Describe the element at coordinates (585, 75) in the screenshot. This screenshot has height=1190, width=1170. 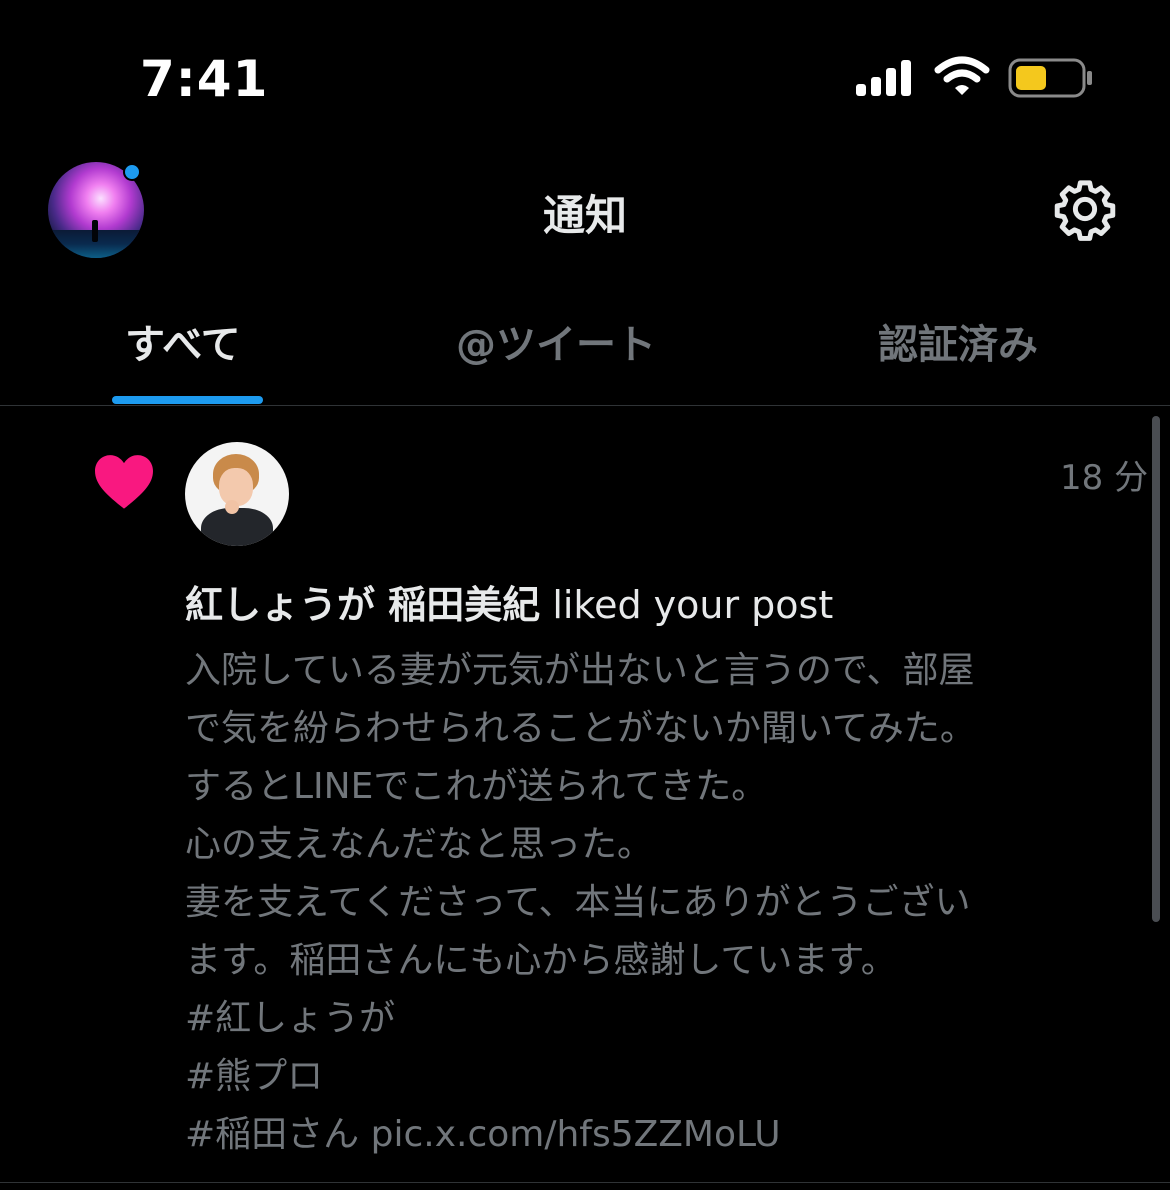
I see `status-bar: 7:41` at that location.